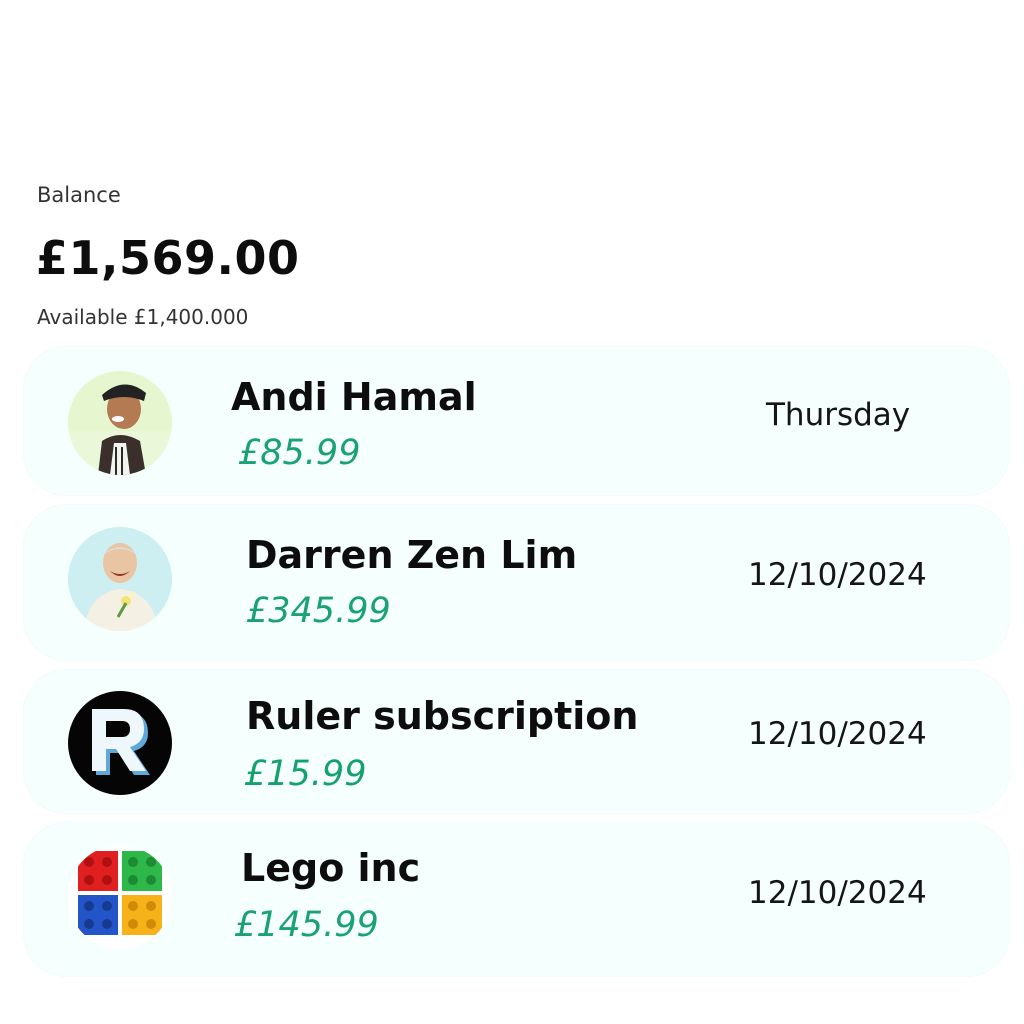  What do you see at coordinates (318, 611) in the screenshot?
I see `transaction-amount: £345.99` at bounding box center [318, 611].